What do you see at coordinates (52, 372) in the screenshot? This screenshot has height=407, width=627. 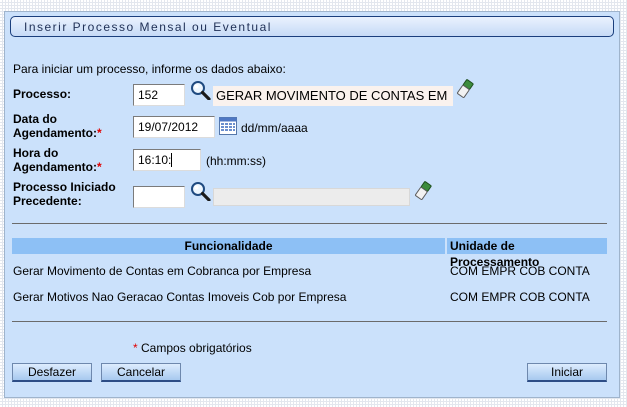 I see `desfazer-button: Desfazer` at bounding box center [52, 372].